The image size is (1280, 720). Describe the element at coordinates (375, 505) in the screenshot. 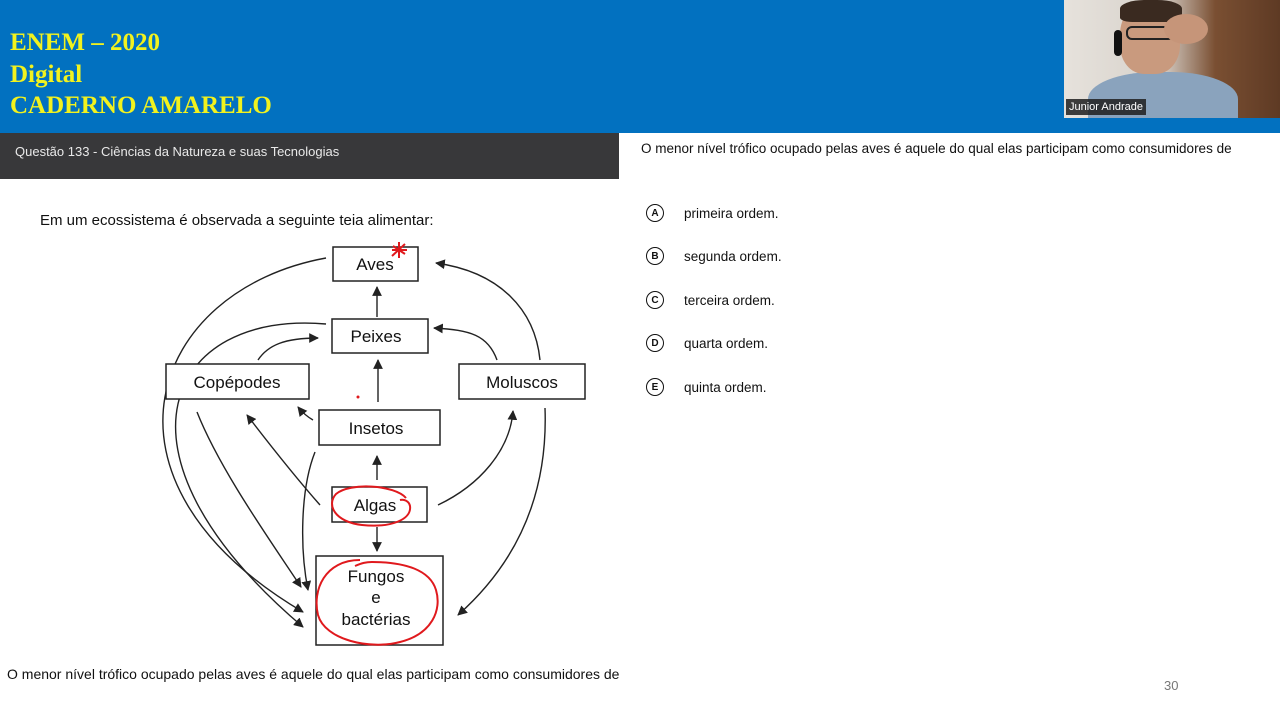

I see `node-algas-label: Algas` at that location.